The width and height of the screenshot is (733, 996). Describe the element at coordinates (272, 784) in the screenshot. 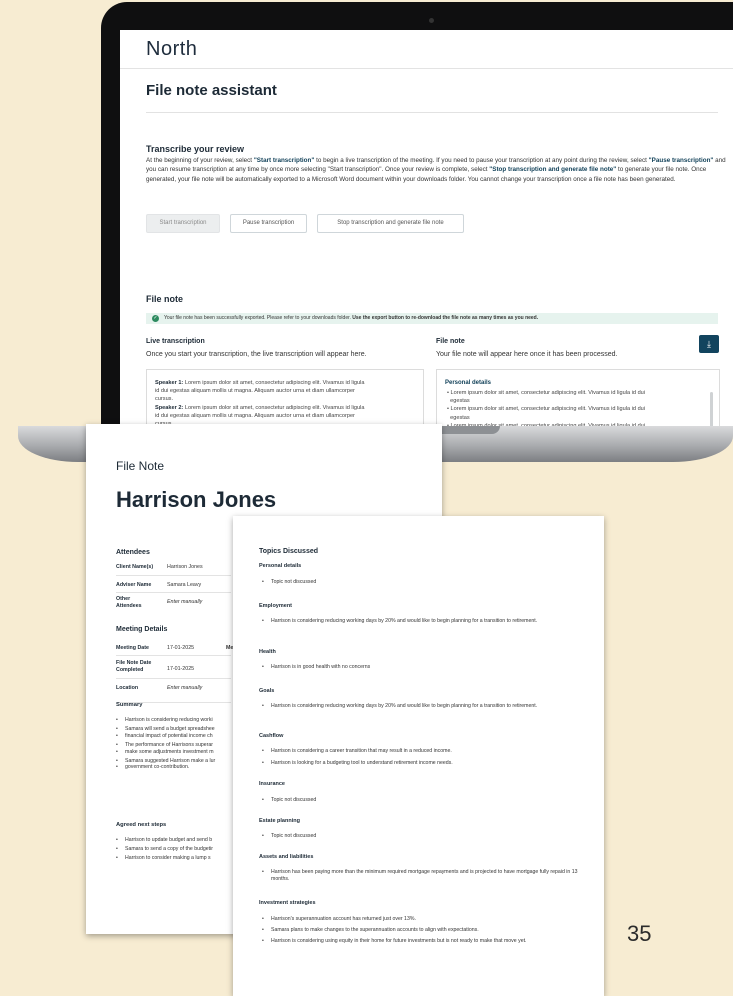

I see `topic-heading: Insurance` at that location.